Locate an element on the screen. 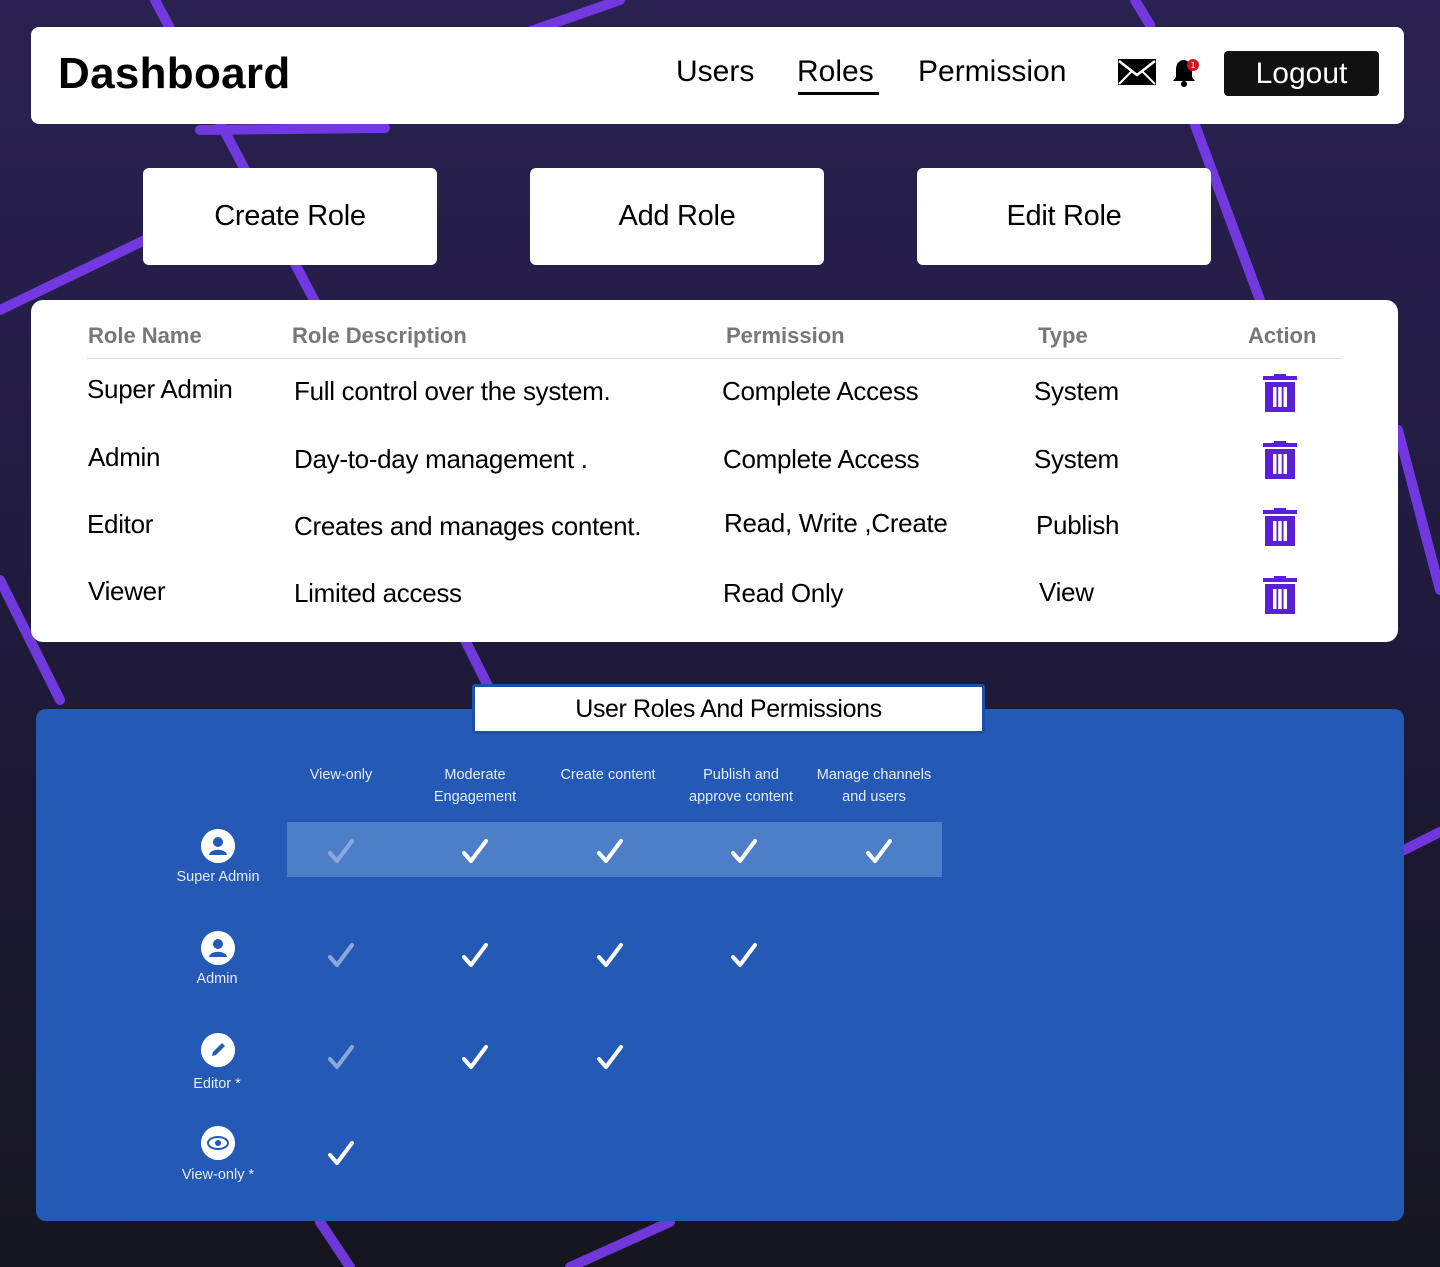  bell-icon: 1 is located at coordinates (1186, 72).